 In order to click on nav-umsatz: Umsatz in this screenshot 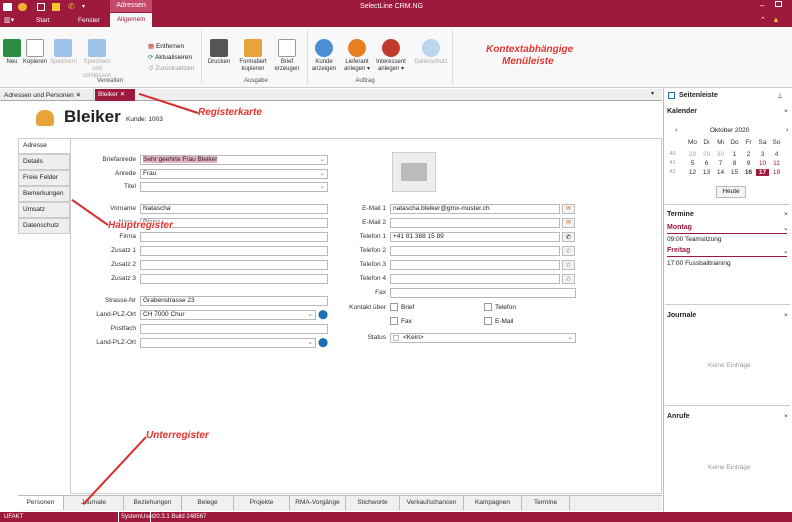, I will do `click(44, 210)`.